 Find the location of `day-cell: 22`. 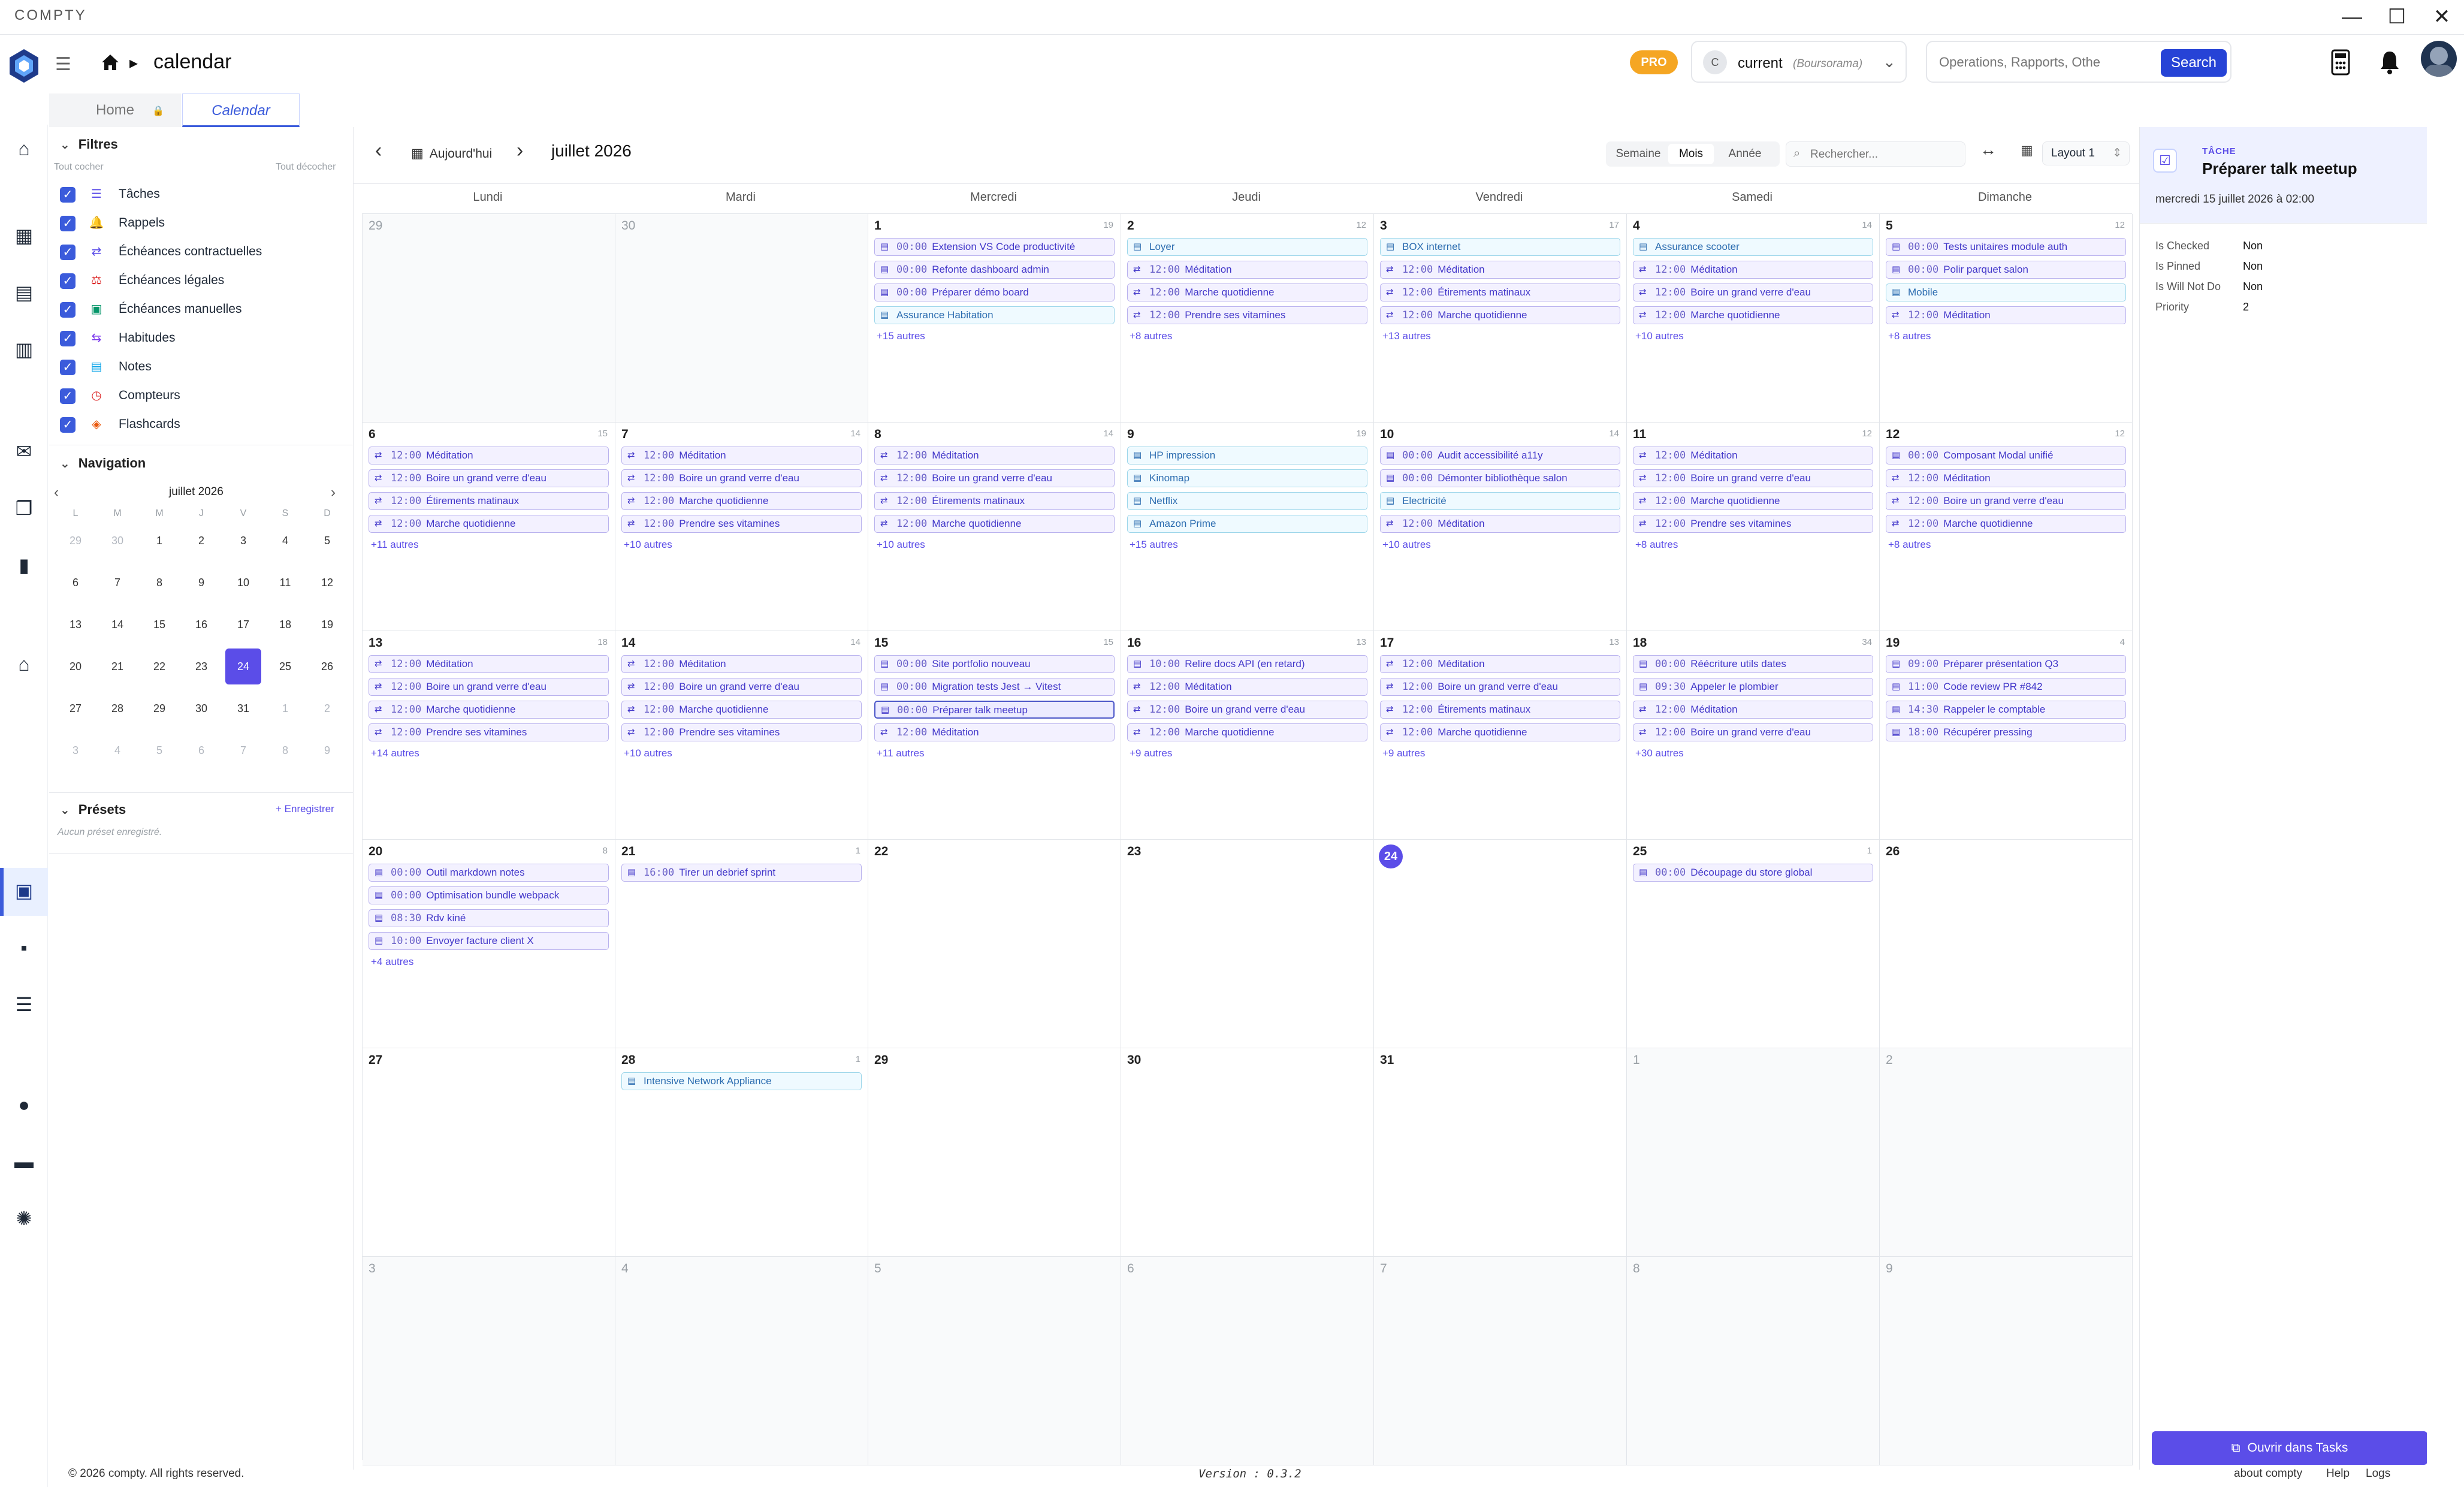

day-cell: 22 is located at coordinates (994, 944).